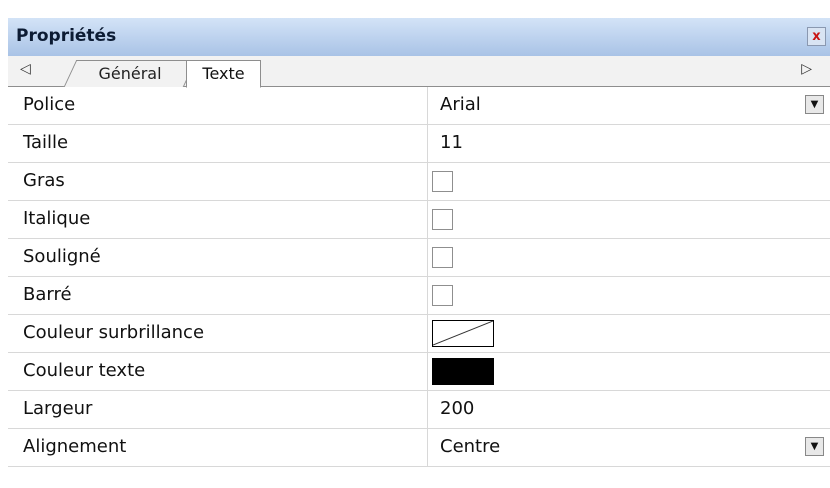 The height and width of the screenshot is (488, 830). I want to click on highlight-color-swatch, so click(463, 333).